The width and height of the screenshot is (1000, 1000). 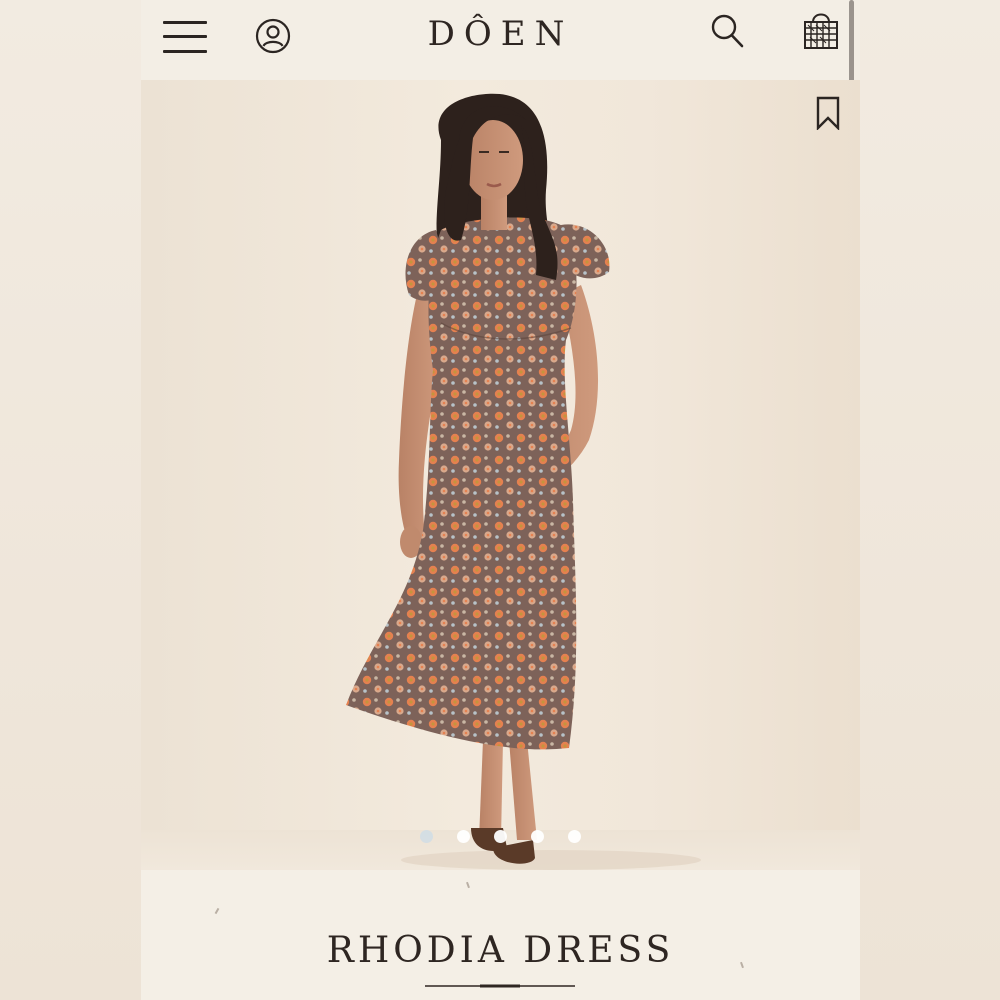 I want to click on search-icon, so click(x=728, y=32).